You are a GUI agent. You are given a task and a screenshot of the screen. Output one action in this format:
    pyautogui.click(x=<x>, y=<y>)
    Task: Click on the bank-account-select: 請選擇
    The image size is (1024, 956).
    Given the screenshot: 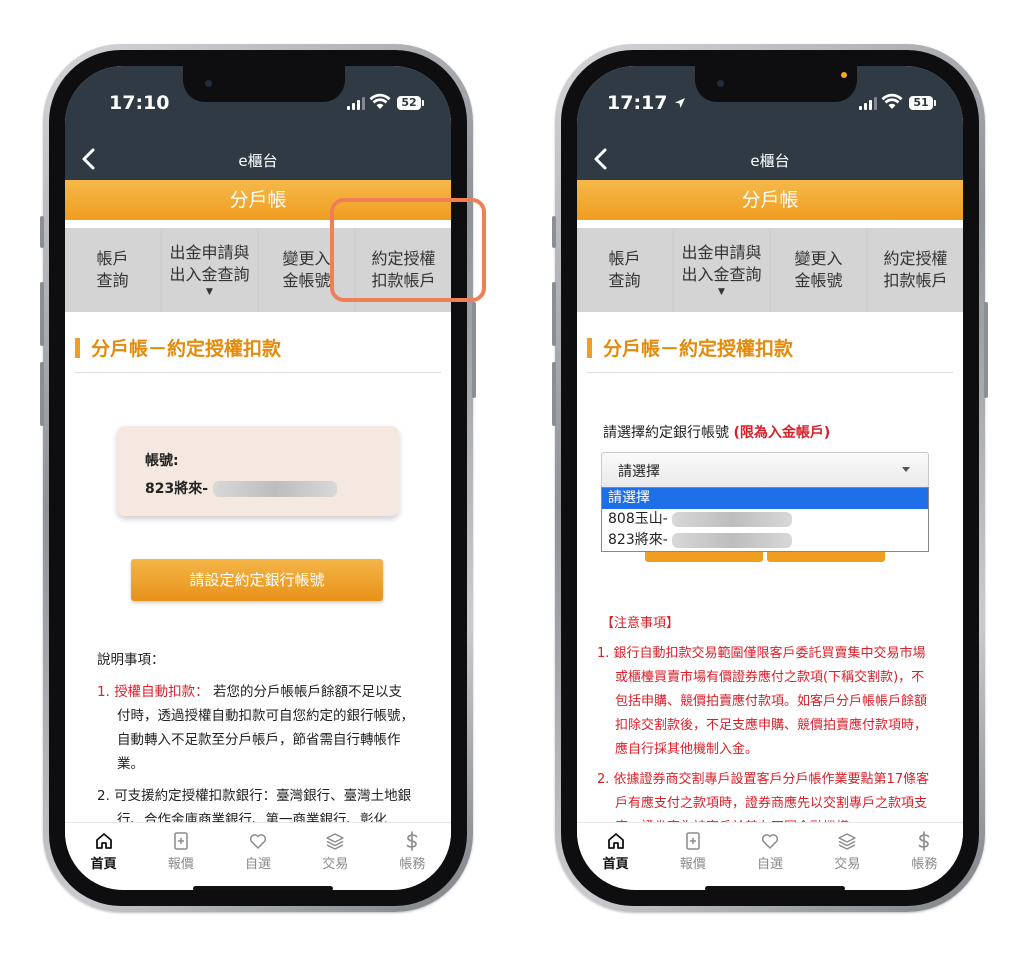 What is the action you would take?
    pyautogui.click(x=765, y=470)
    